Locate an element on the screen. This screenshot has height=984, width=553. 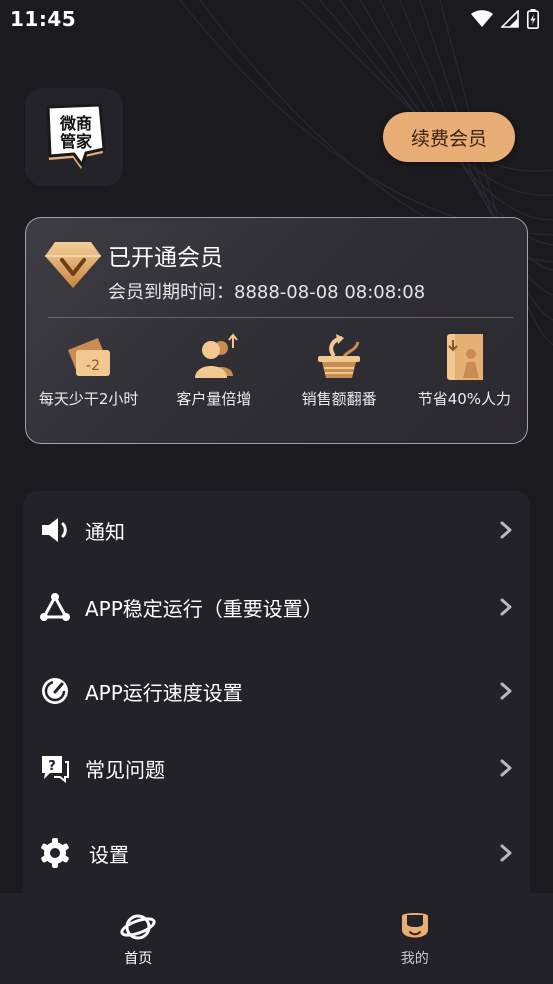
bottom-tab-bar: 首页 我的 is located at coordinates (276, 938).